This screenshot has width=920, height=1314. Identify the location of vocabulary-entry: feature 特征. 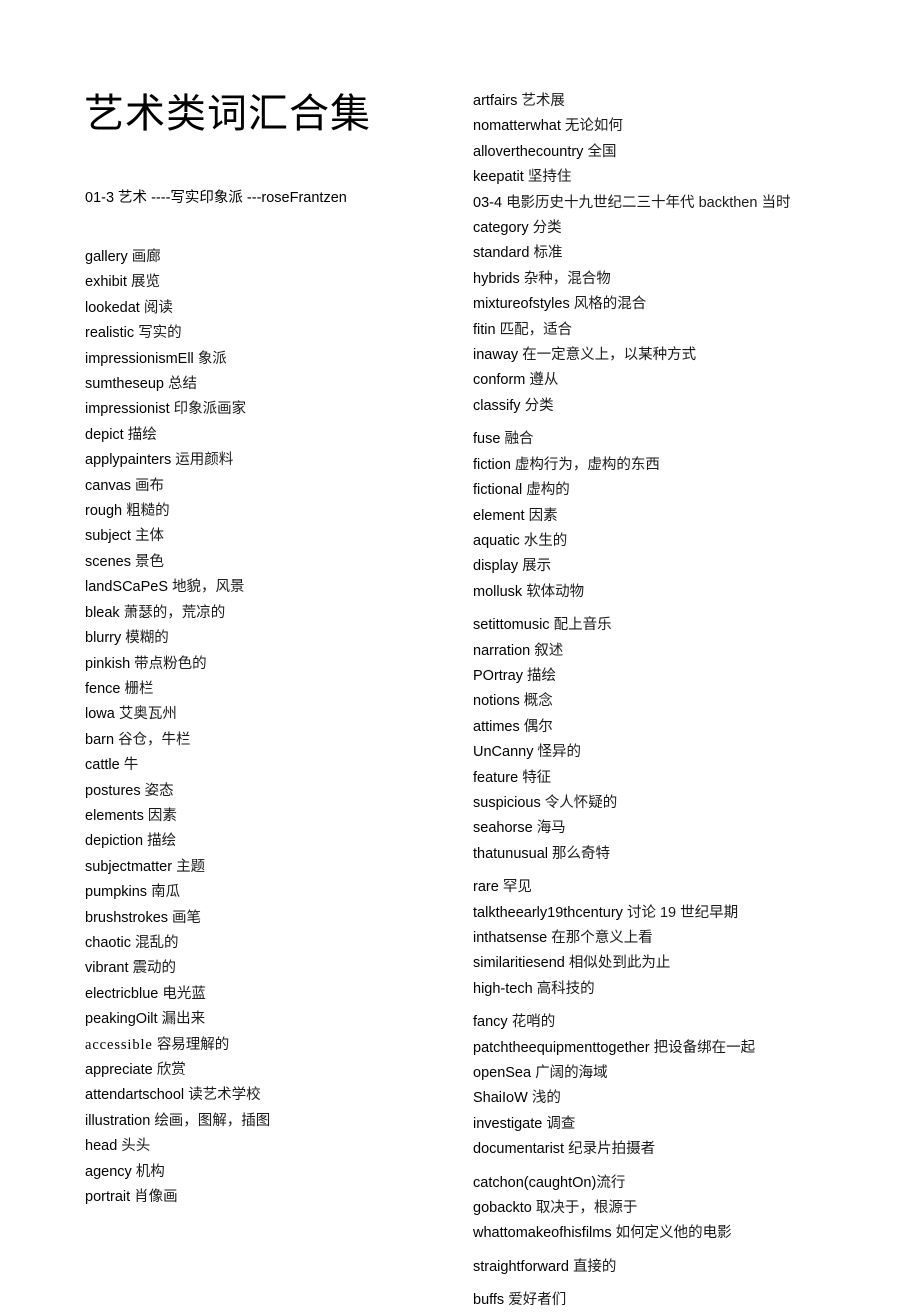
(652, 778).